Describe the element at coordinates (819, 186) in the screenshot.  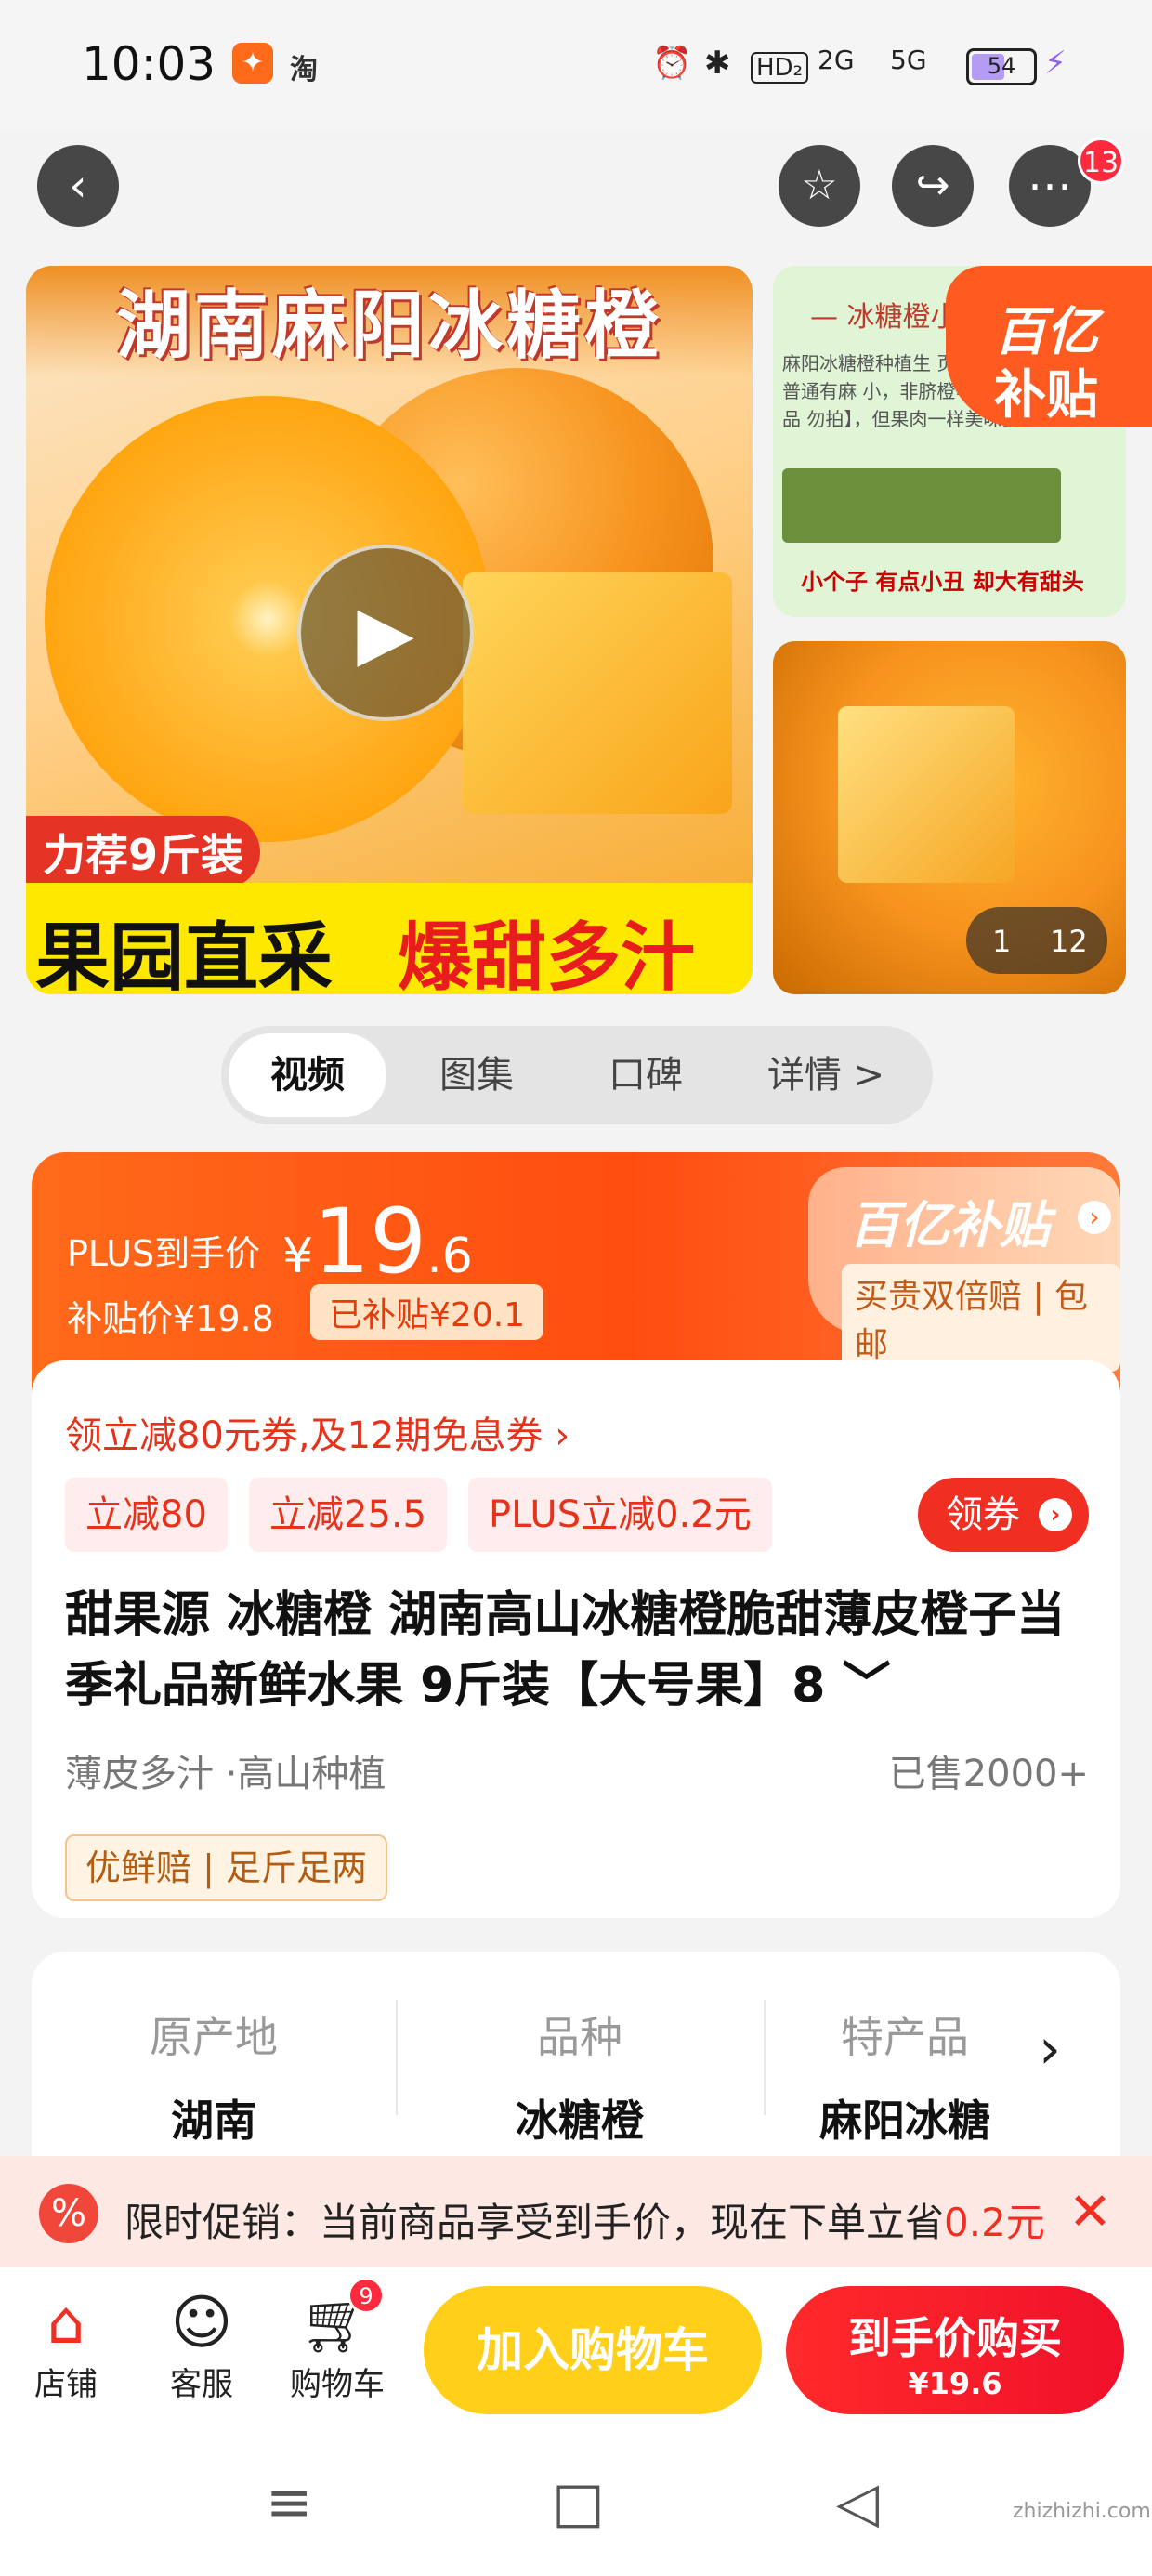
I see `favorite-button: ☆` at that location.